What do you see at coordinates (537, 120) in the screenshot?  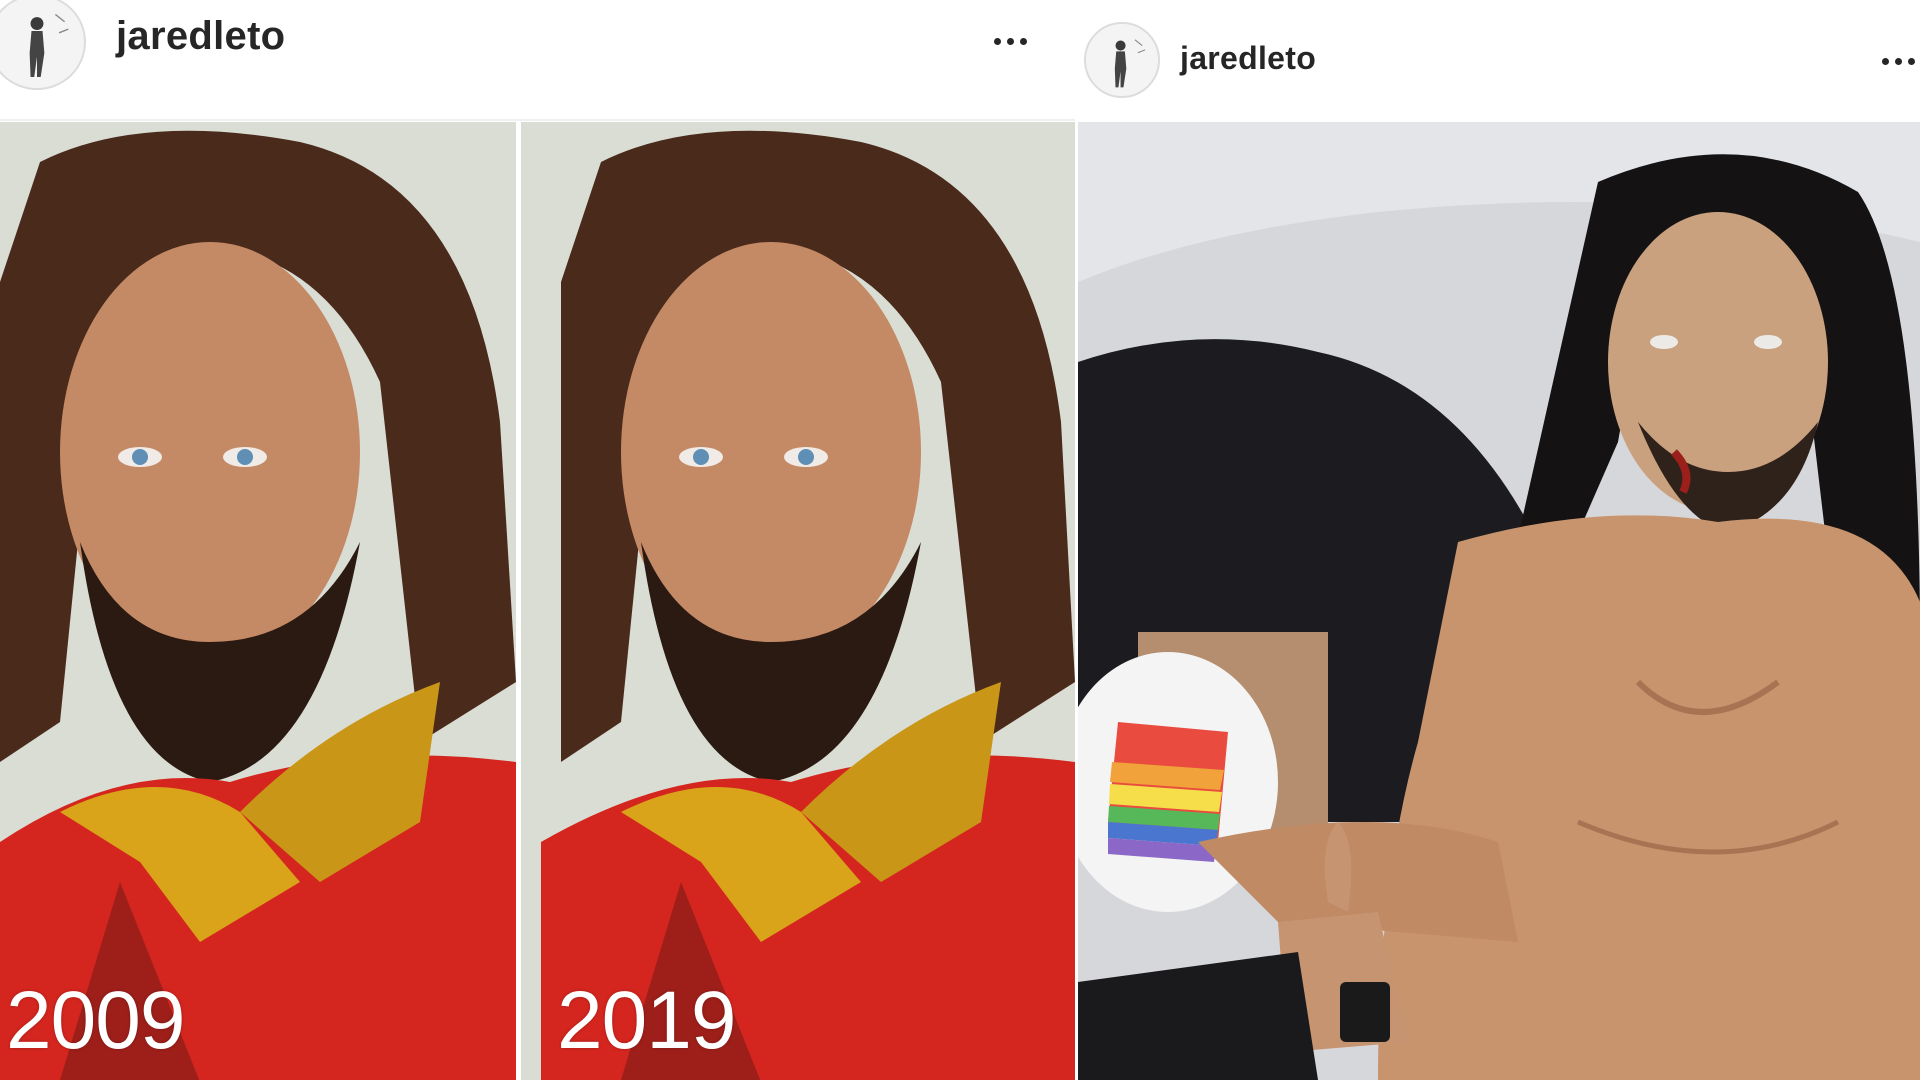 I see `header-divider` at bounding box center [537, 120].